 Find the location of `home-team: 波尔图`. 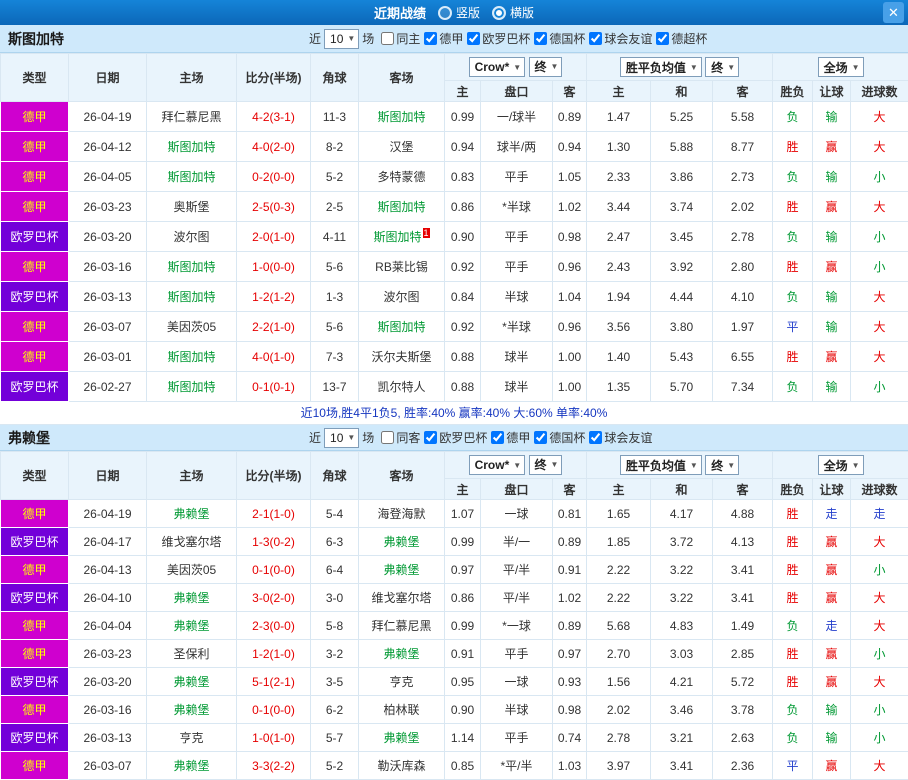

home-team: 波尔图 is located at coordinates (192, 237).